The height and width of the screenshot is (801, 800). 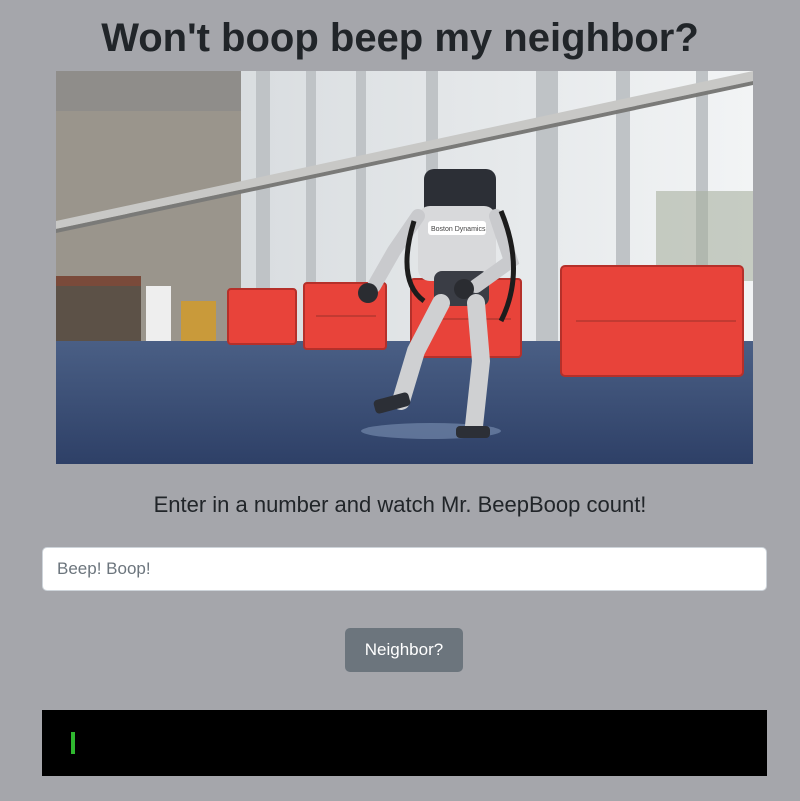 What do you see at coordinates (458, 229) in the screenshot?
I see `robot-logo-text: Boston Dynamics` at bounding box center [458, 229].